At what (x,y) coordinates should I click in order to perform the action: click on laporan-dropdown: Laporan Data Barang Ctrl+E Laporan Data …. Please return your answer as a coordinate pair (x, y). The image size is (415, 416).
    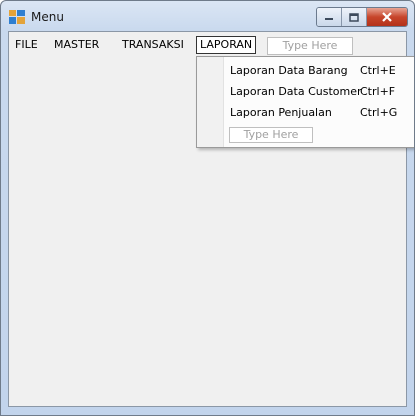
    Looking at the image, I should click on (305, 102).